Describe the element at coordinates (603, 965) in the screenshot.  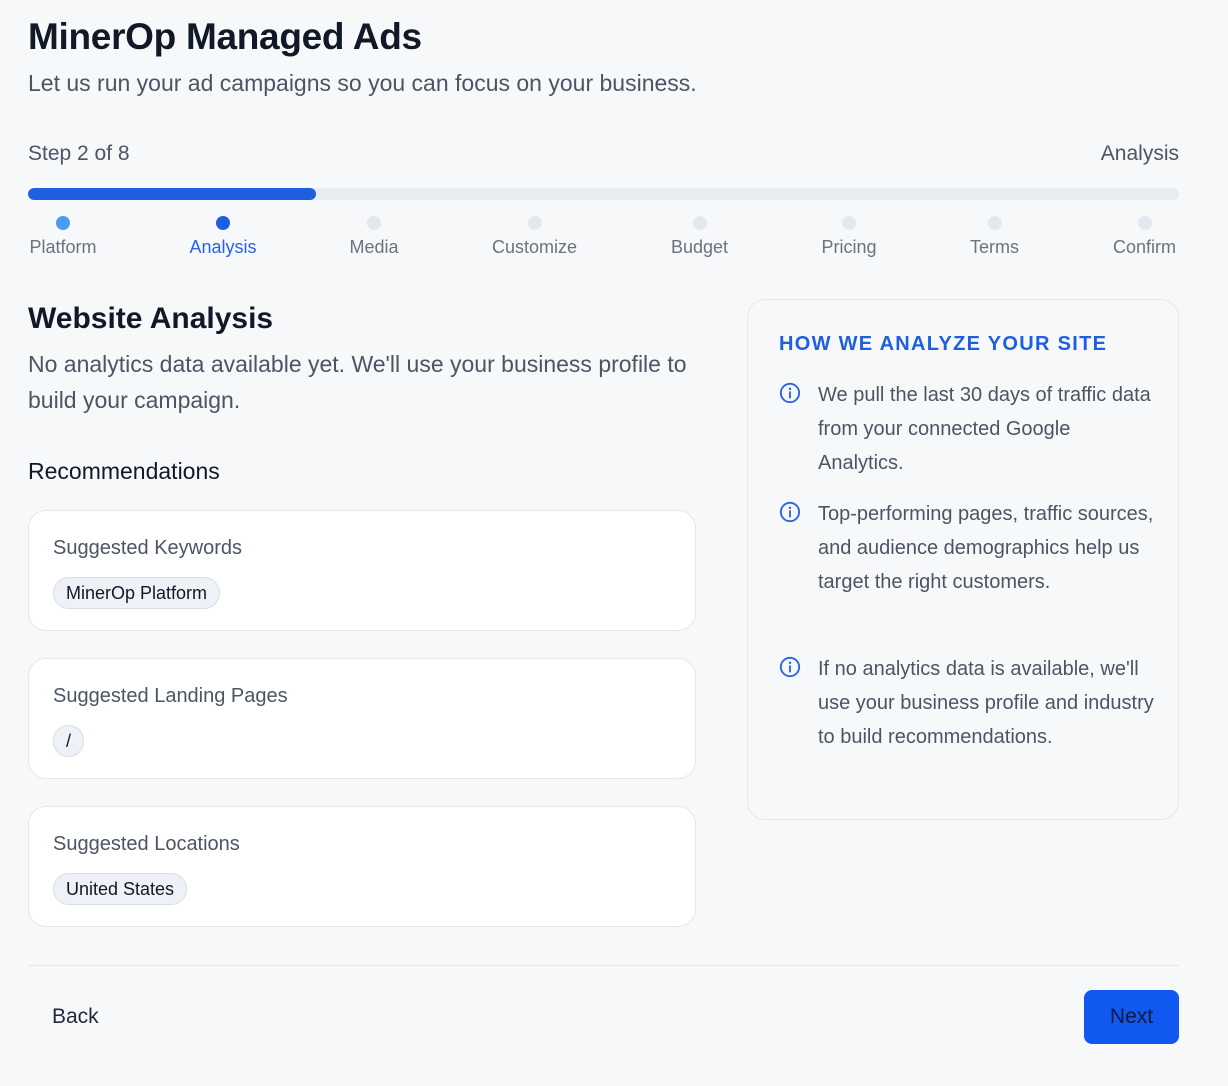
I see `footer-divider` at that location.